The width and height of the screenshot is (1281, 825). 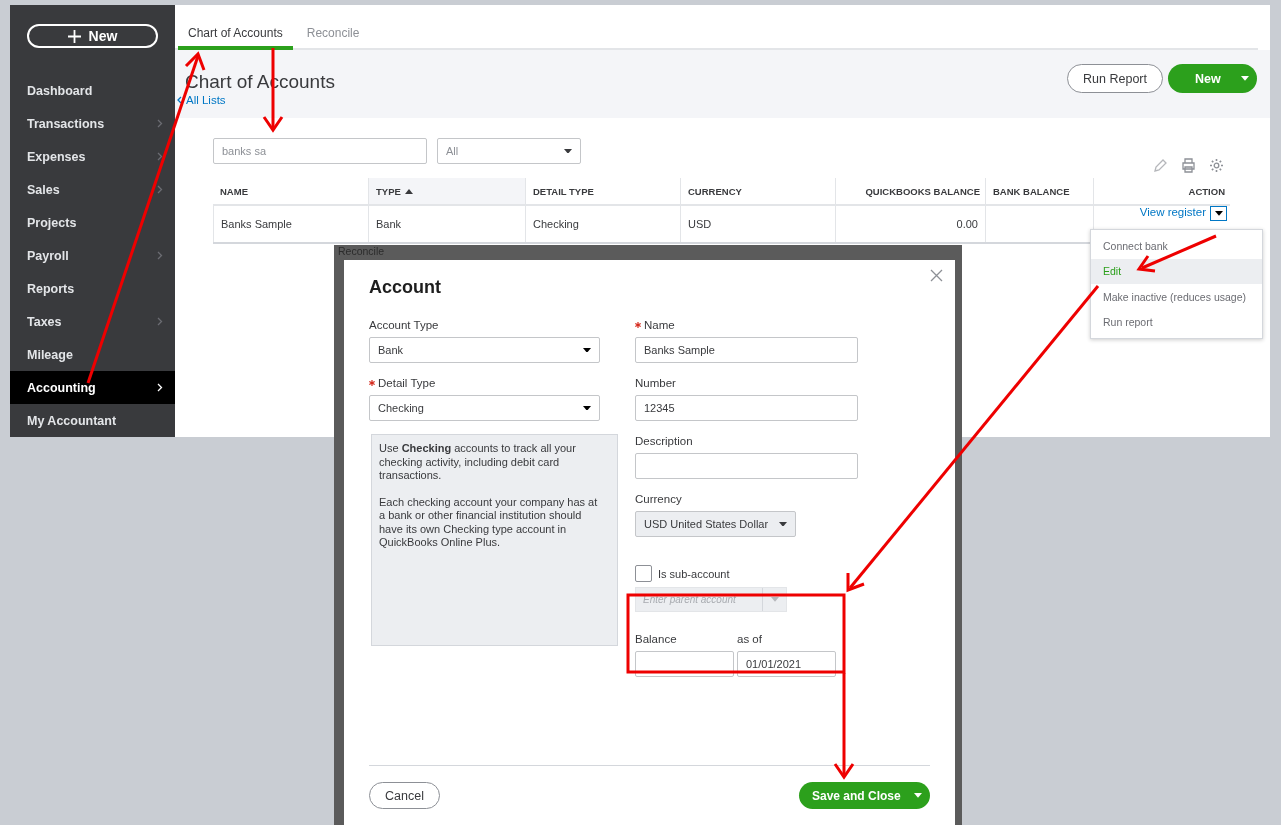 What do you see at coordinates (48, 255) in the screenshot?
I see `sidebar-item-label: Payroll` at bounding box center [48, 255].